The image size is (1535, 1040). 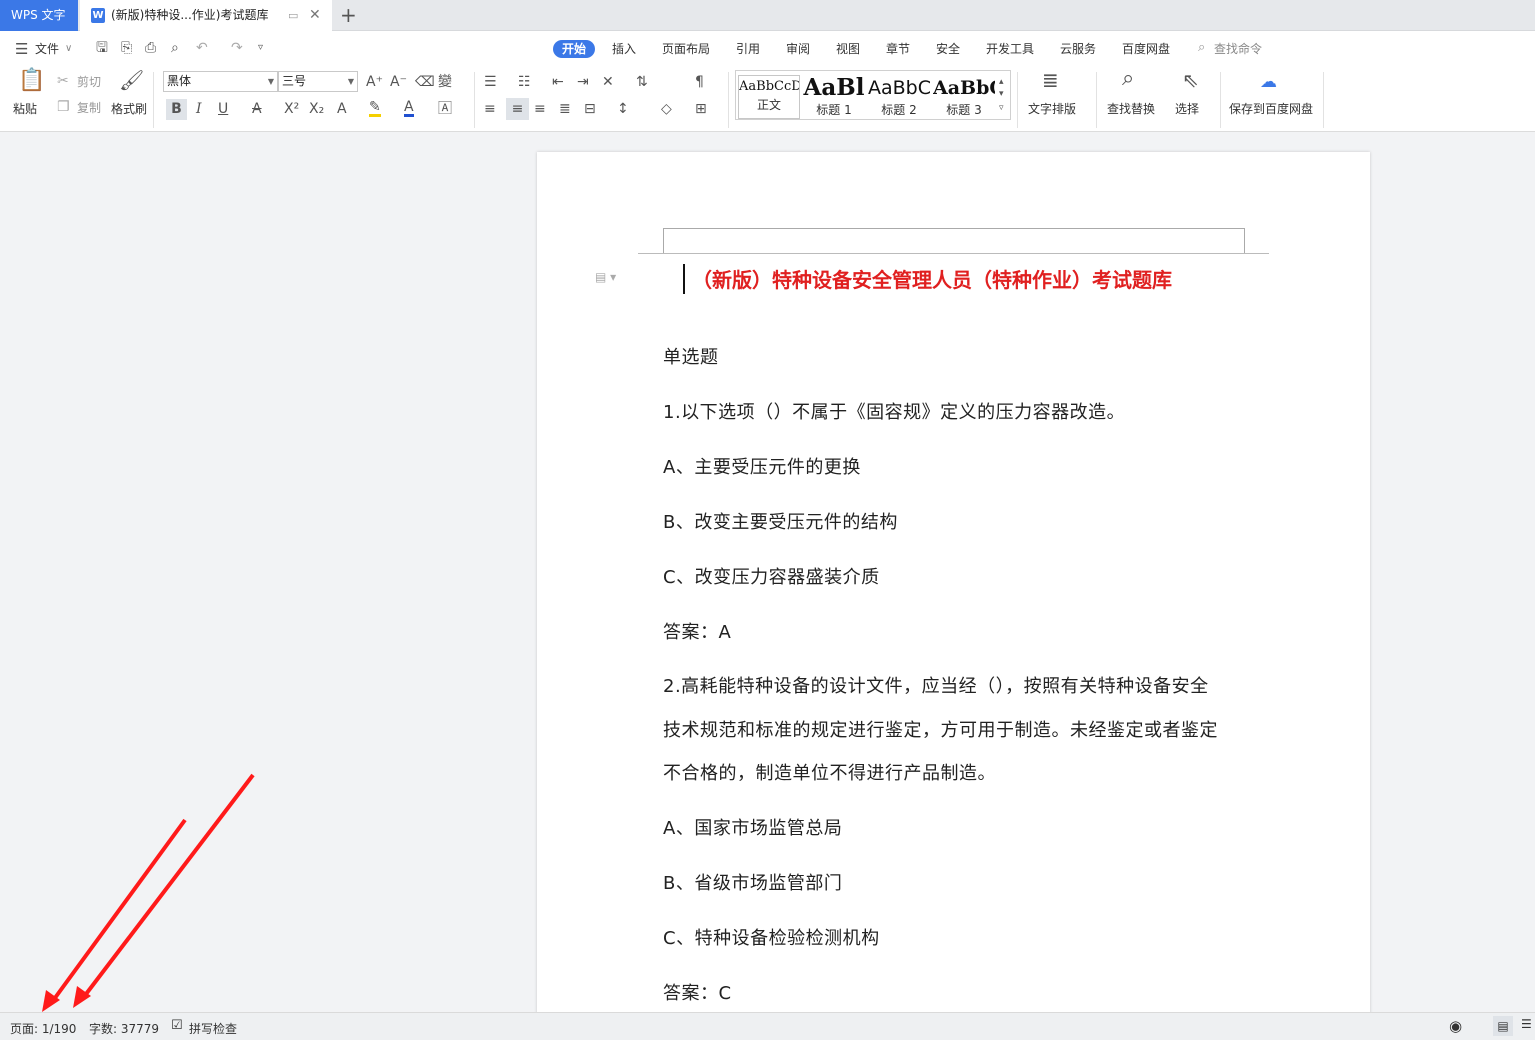 What do you see at coordinates (1526, 1024) in the screenshot?
I see `outline-view-icon: ☰` at bounding box center [1526, 1024].